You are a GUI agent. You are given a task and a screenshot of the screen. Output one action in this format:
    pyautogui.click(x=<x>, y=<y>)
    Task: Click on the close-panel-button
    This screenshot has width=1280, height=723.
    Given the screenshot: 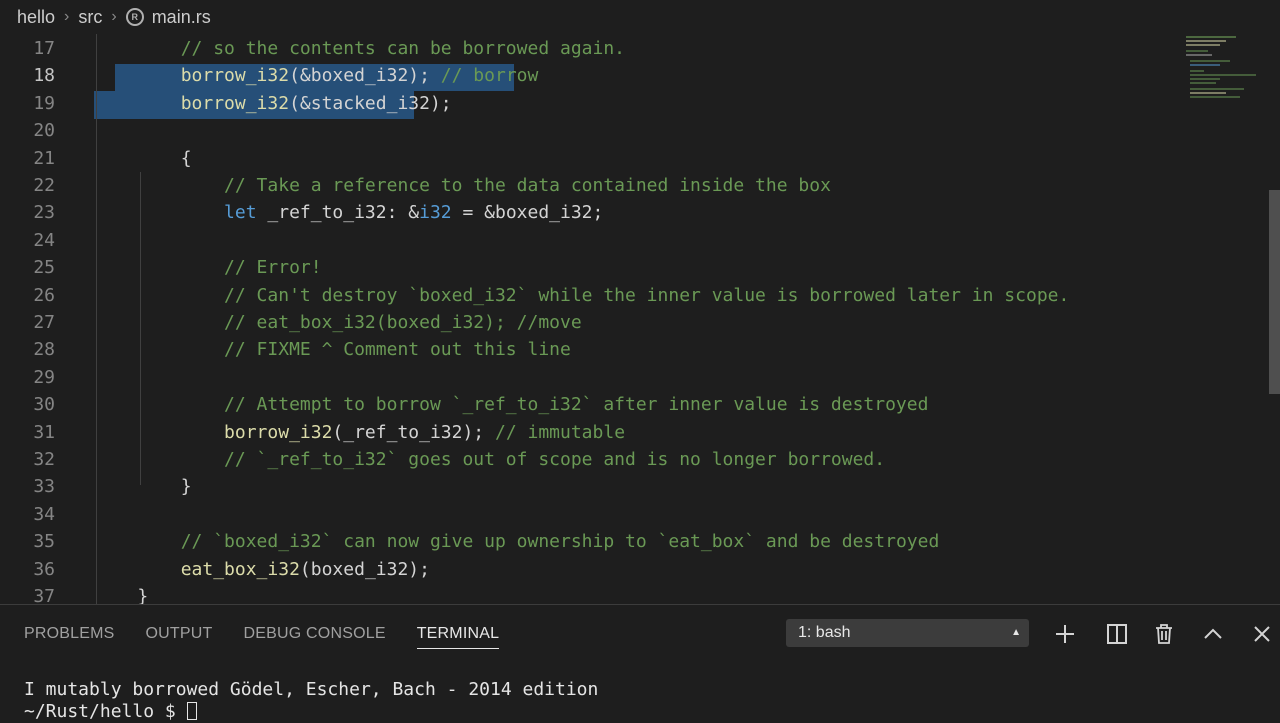 What is the action you would take?
    pyautogui.click(x=1262, y=634)
    